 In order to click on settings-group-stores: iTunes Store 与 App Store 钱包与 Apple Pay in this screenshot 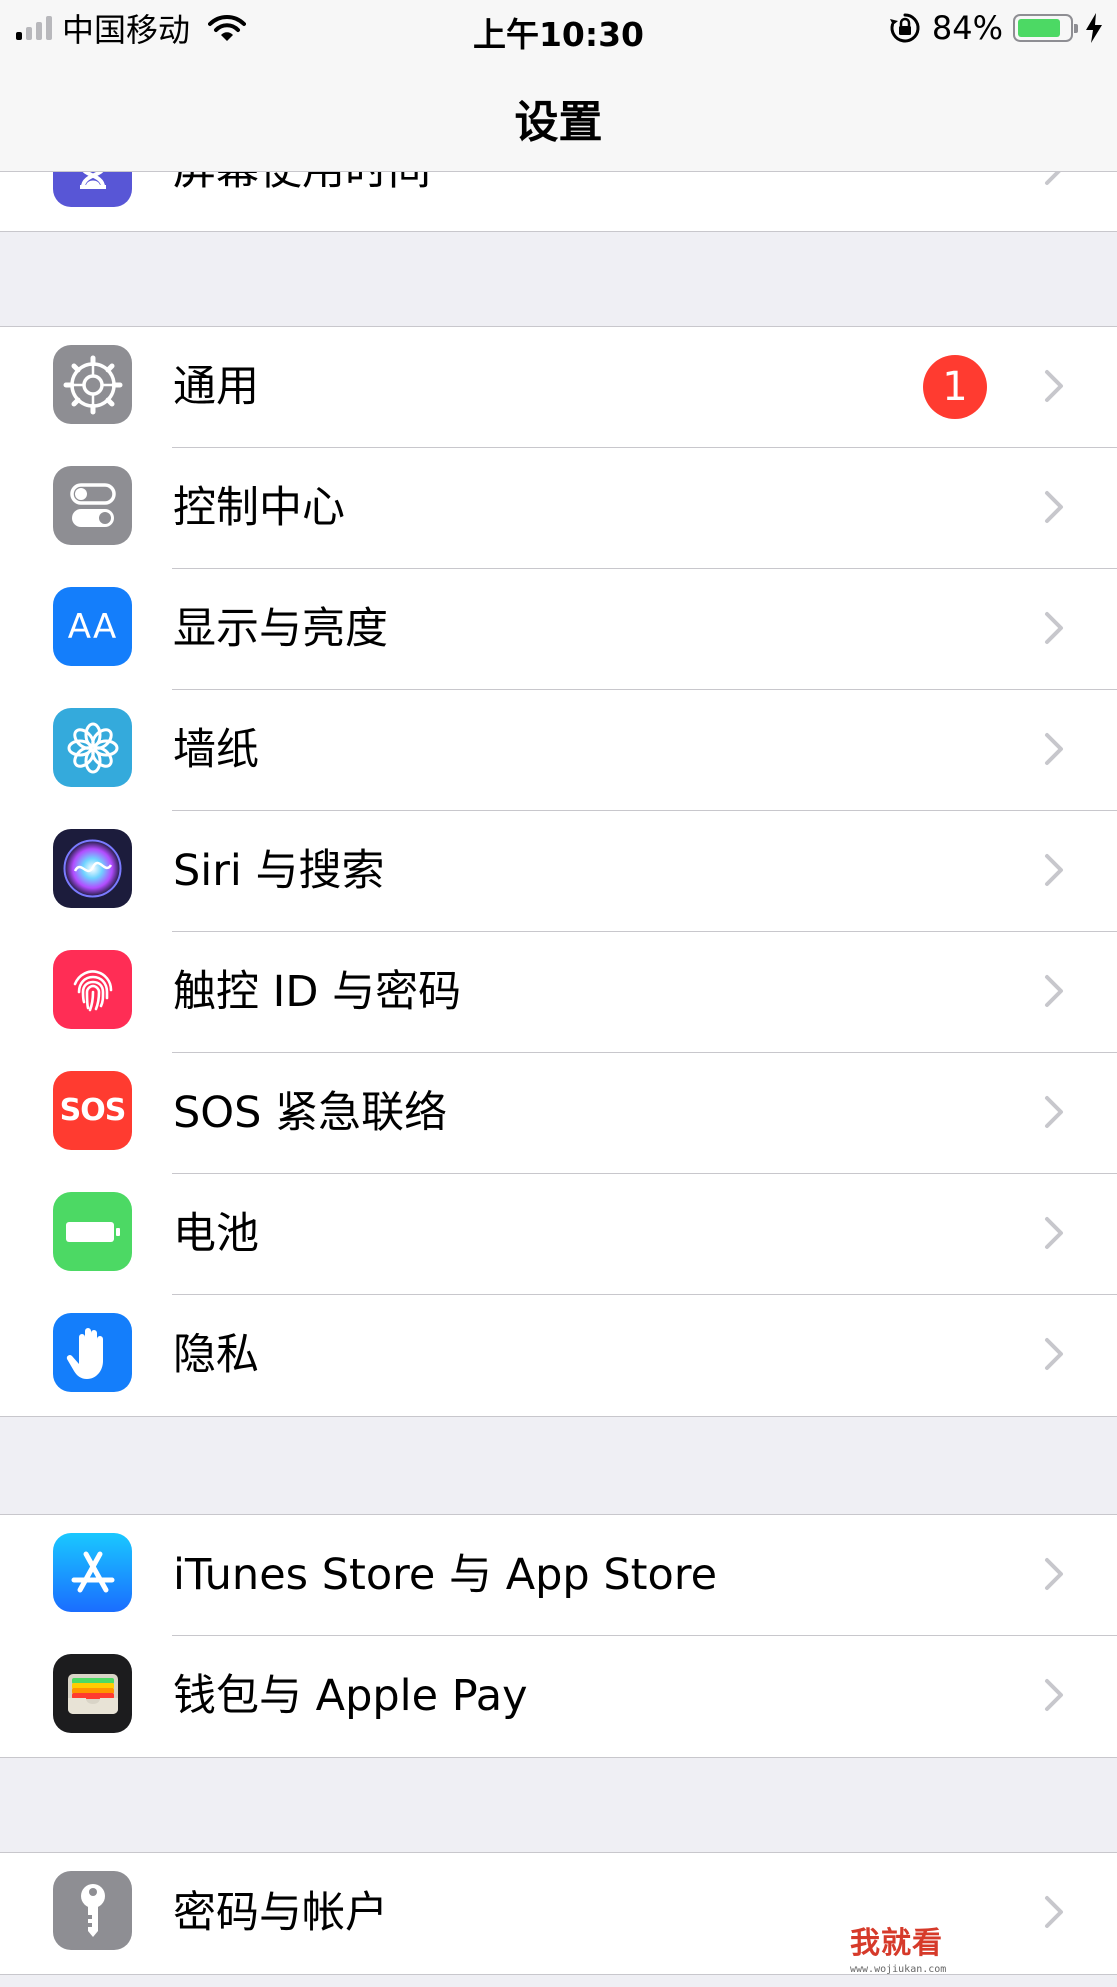, I will do `click(558, 1636)`.